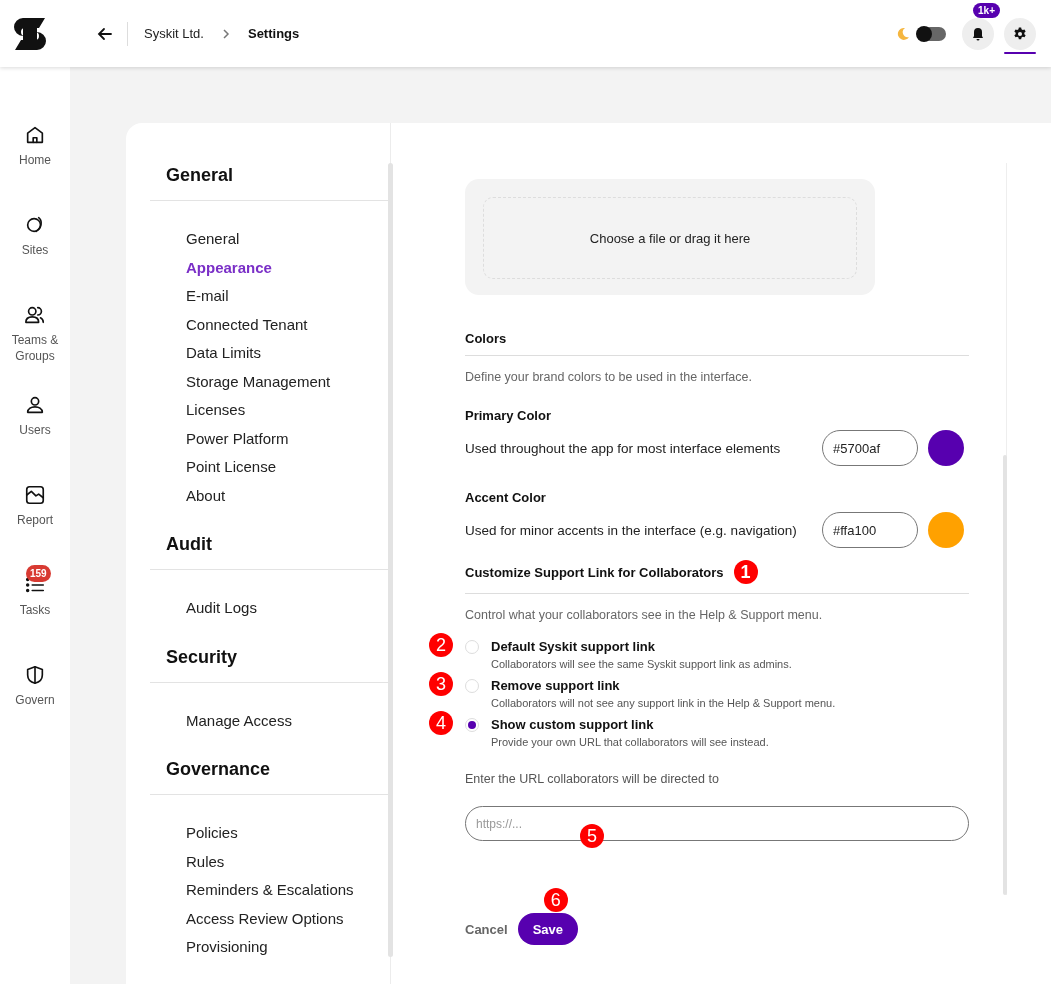 The width and height of the screenshot is (1051, 984). Describe the element at coordinates (390, 560) in the screenshot. I see `scrollbar` at that location.